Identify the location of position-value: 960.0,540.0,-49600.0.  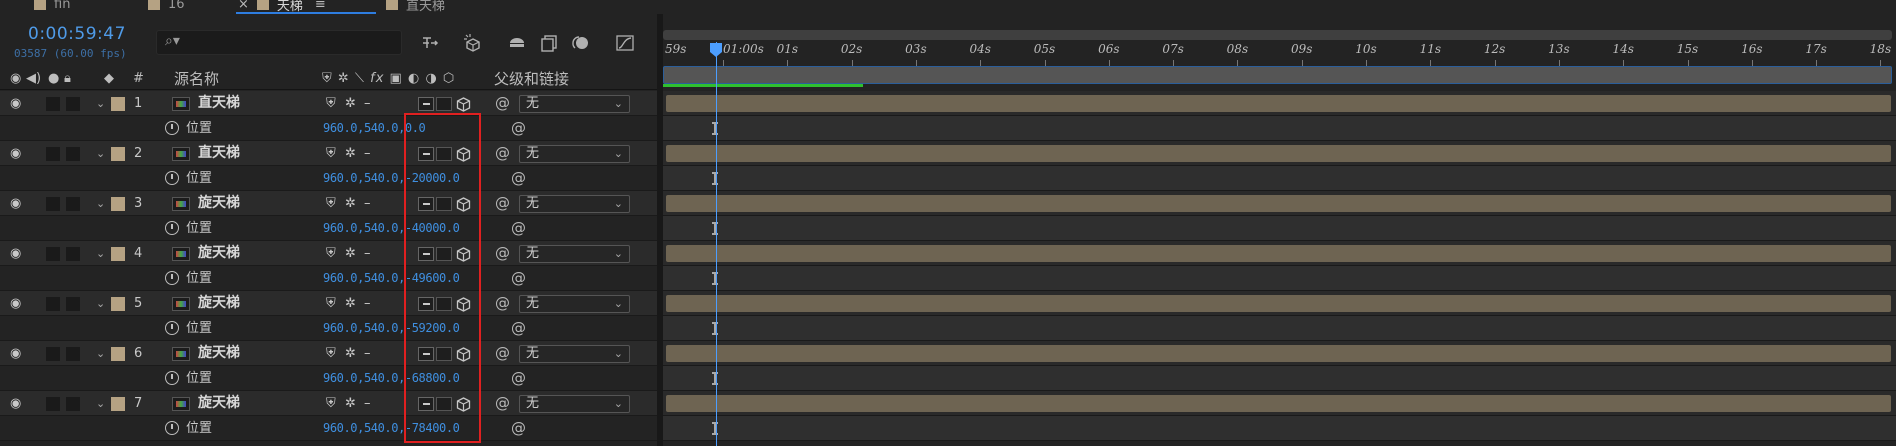
(391, 278).